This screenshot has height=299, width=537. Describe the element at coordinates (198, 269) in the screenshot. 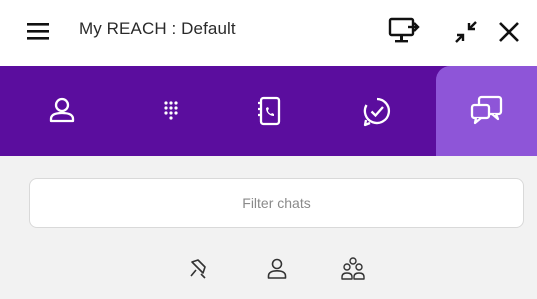

I see `pin-filter-icon` at that location.